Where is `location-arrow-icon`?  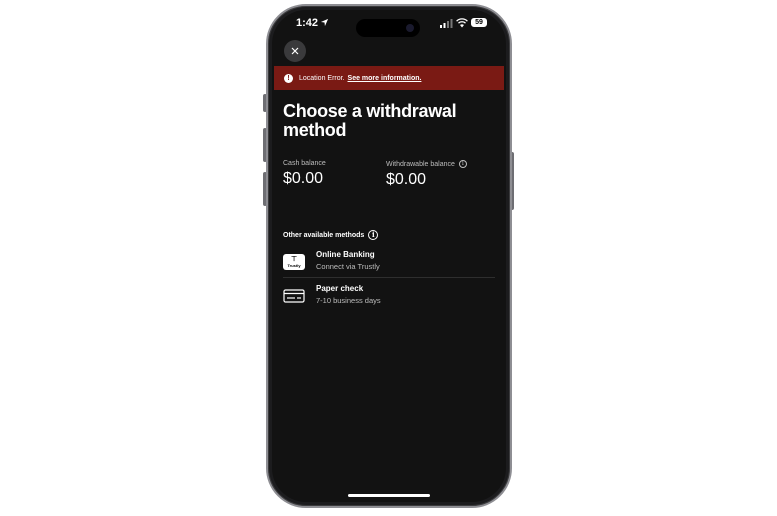
location-arrow-icon is located at coordinates (324, 22).